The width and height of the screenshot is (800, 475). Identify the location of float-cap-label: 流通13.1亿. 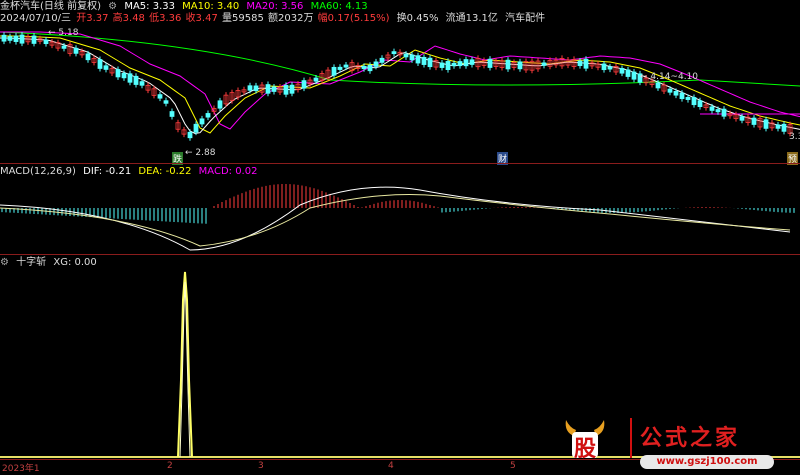
(471, 18).